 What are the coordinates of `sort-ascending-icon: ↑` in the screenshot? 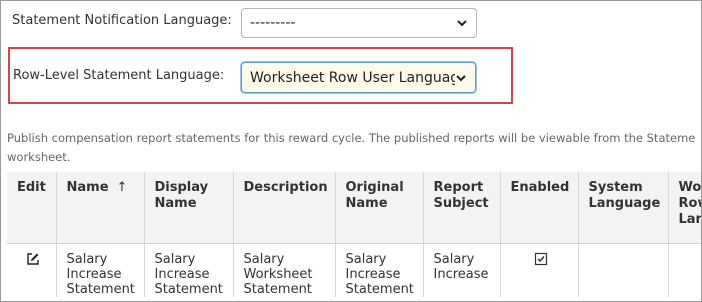 It's located at (122, 188).